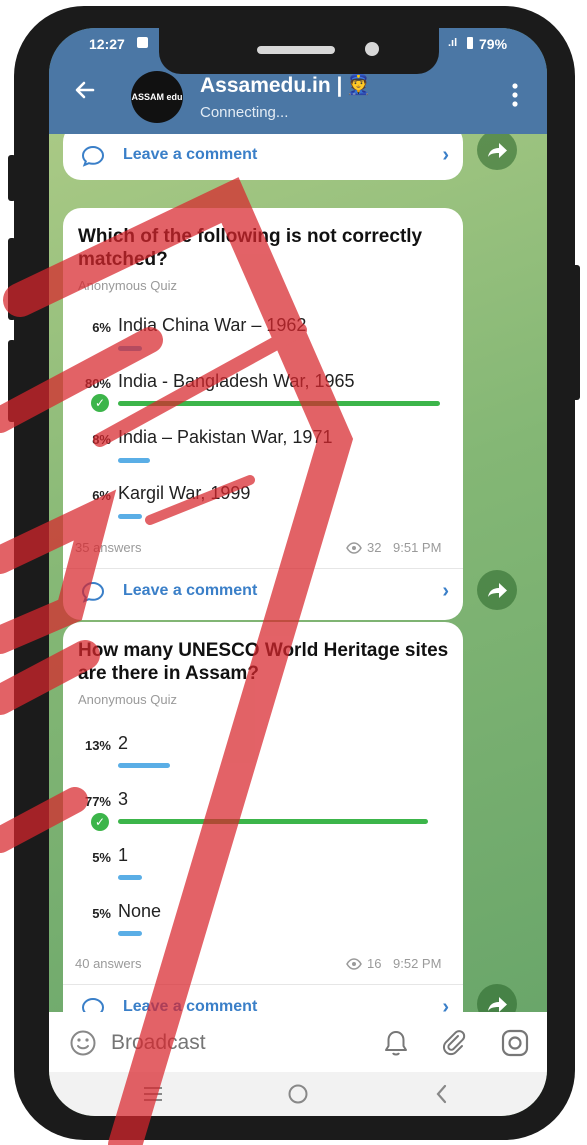 The height and width of the screenshot is (1145, 587). I want to click on channel-name: Assamedu.in |, so click(271, 86).